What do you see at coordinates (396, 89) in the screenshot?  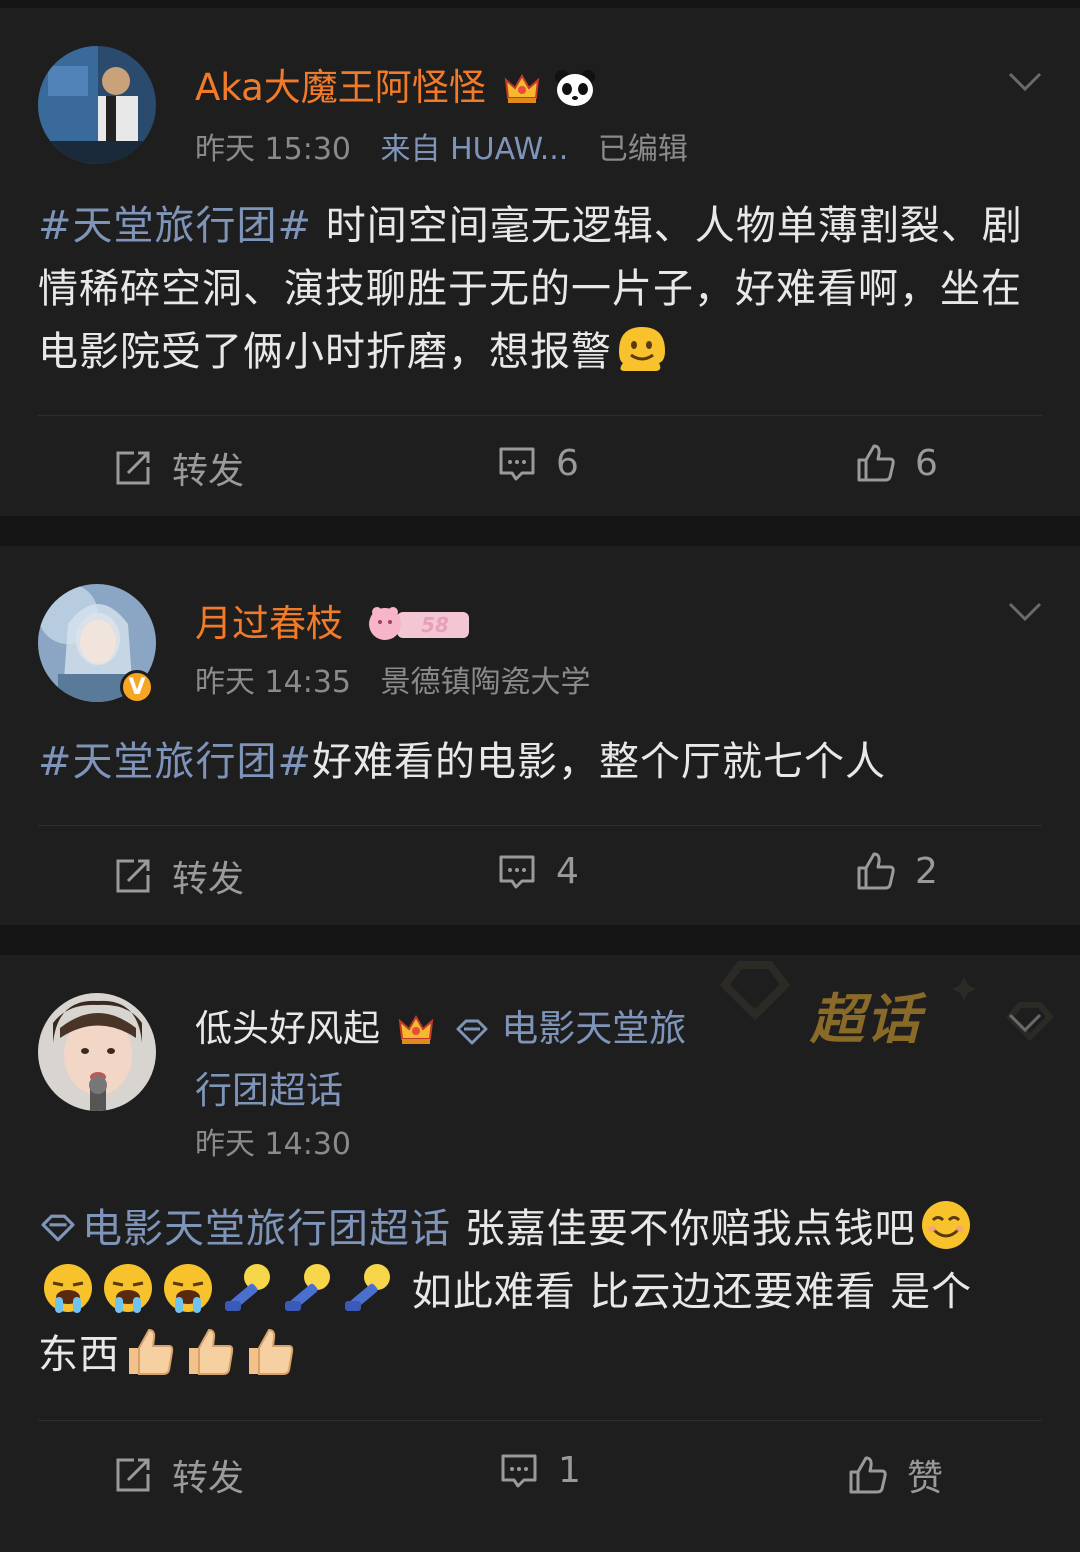 I see `username: Aka大魔王阿怪怪` at bounding box center [396, 89].